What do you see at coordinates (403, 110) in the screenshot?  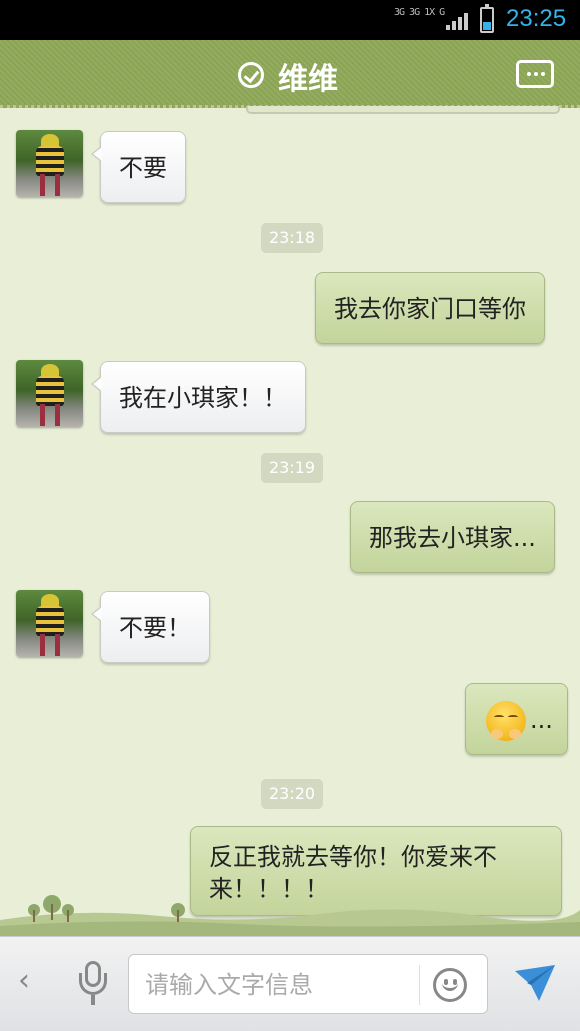 I see `previous-bubble-edge` at bounding box center [403, 110].